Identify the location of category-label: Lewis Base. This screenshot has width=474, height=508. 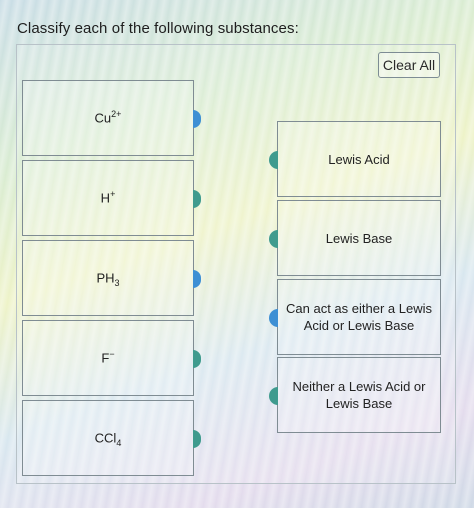
(359, 238).